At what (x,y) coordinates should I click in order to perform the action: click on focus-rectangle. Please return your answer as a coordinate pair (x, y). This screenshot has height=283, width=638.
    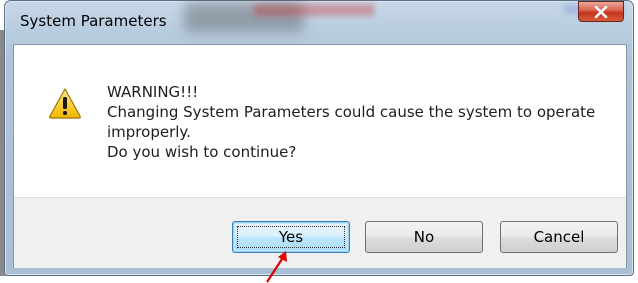
    Looking at the image, I should click on (291, 237).